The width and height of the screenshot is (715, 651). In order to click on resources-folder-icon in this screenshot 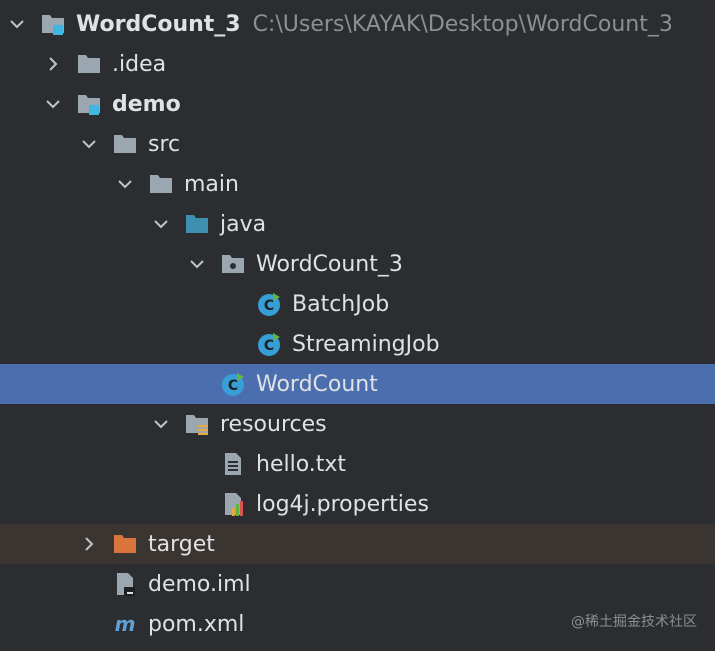, I will do `click(197, 424)`.